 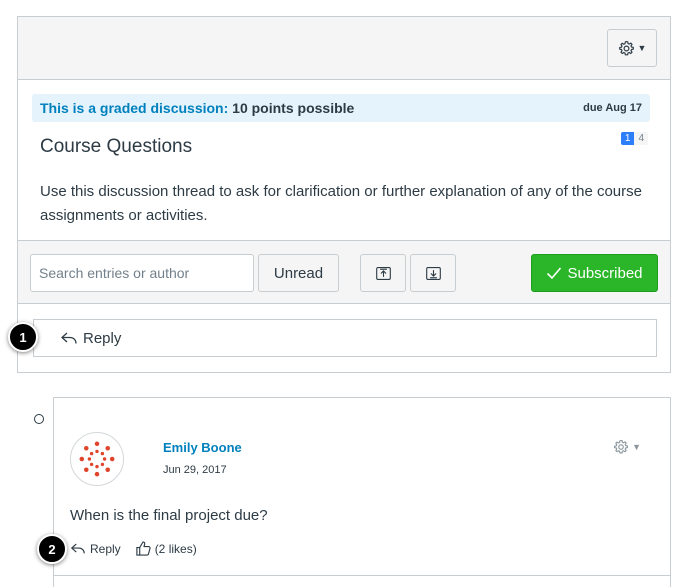 What do you see at coordinates (195, 470) in the screenshot?
I see `entry-date: Jun 29, 2017` at bounding box center [195, 470].